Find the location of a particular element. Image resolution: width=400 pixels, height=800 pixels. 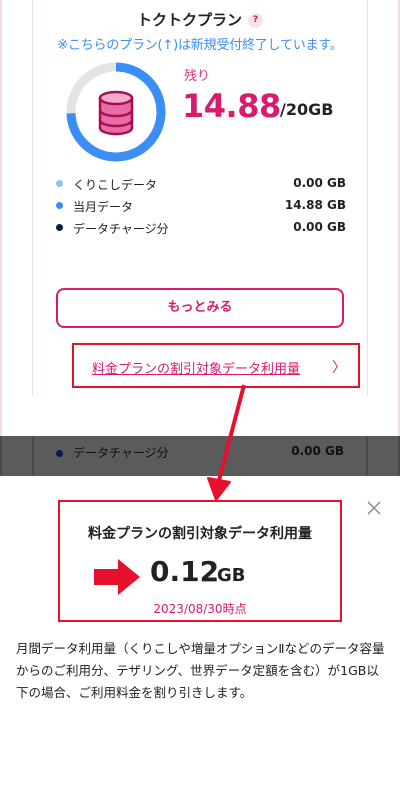

discount-usage-link-label: 料金プランの割引対象データ利用量 is located at coordinates (196, 369).